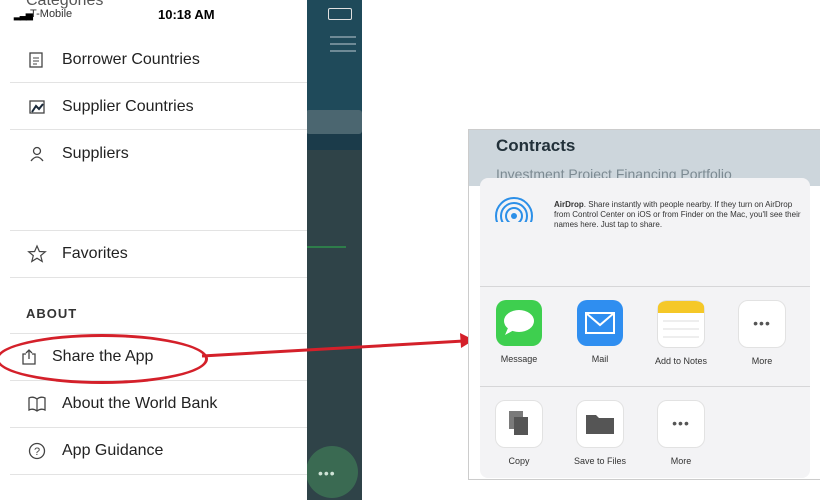 The width and height of the screenshot is (820, 500). I want to click on airdrop-title: AirDrop, so click(569, 204).